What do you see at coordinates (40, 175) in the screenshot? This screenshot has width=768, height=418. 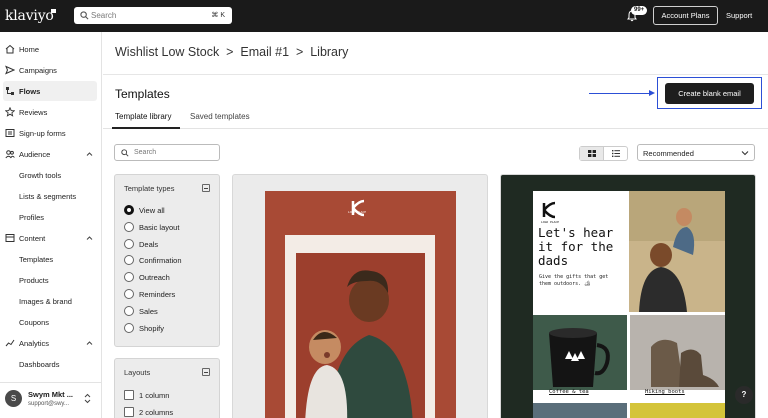 I see `sidebar-item-label: Growth tools` at bounding box center [40, 175].